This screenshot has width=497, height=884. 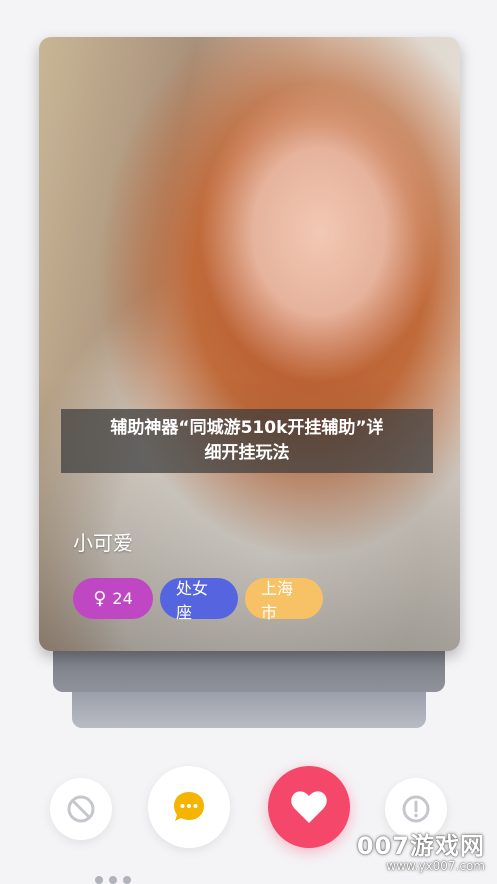 What do you see at coordinates (416, 809) in the screenshot?
I see `alert-icon` at bounding box center [416, 809].